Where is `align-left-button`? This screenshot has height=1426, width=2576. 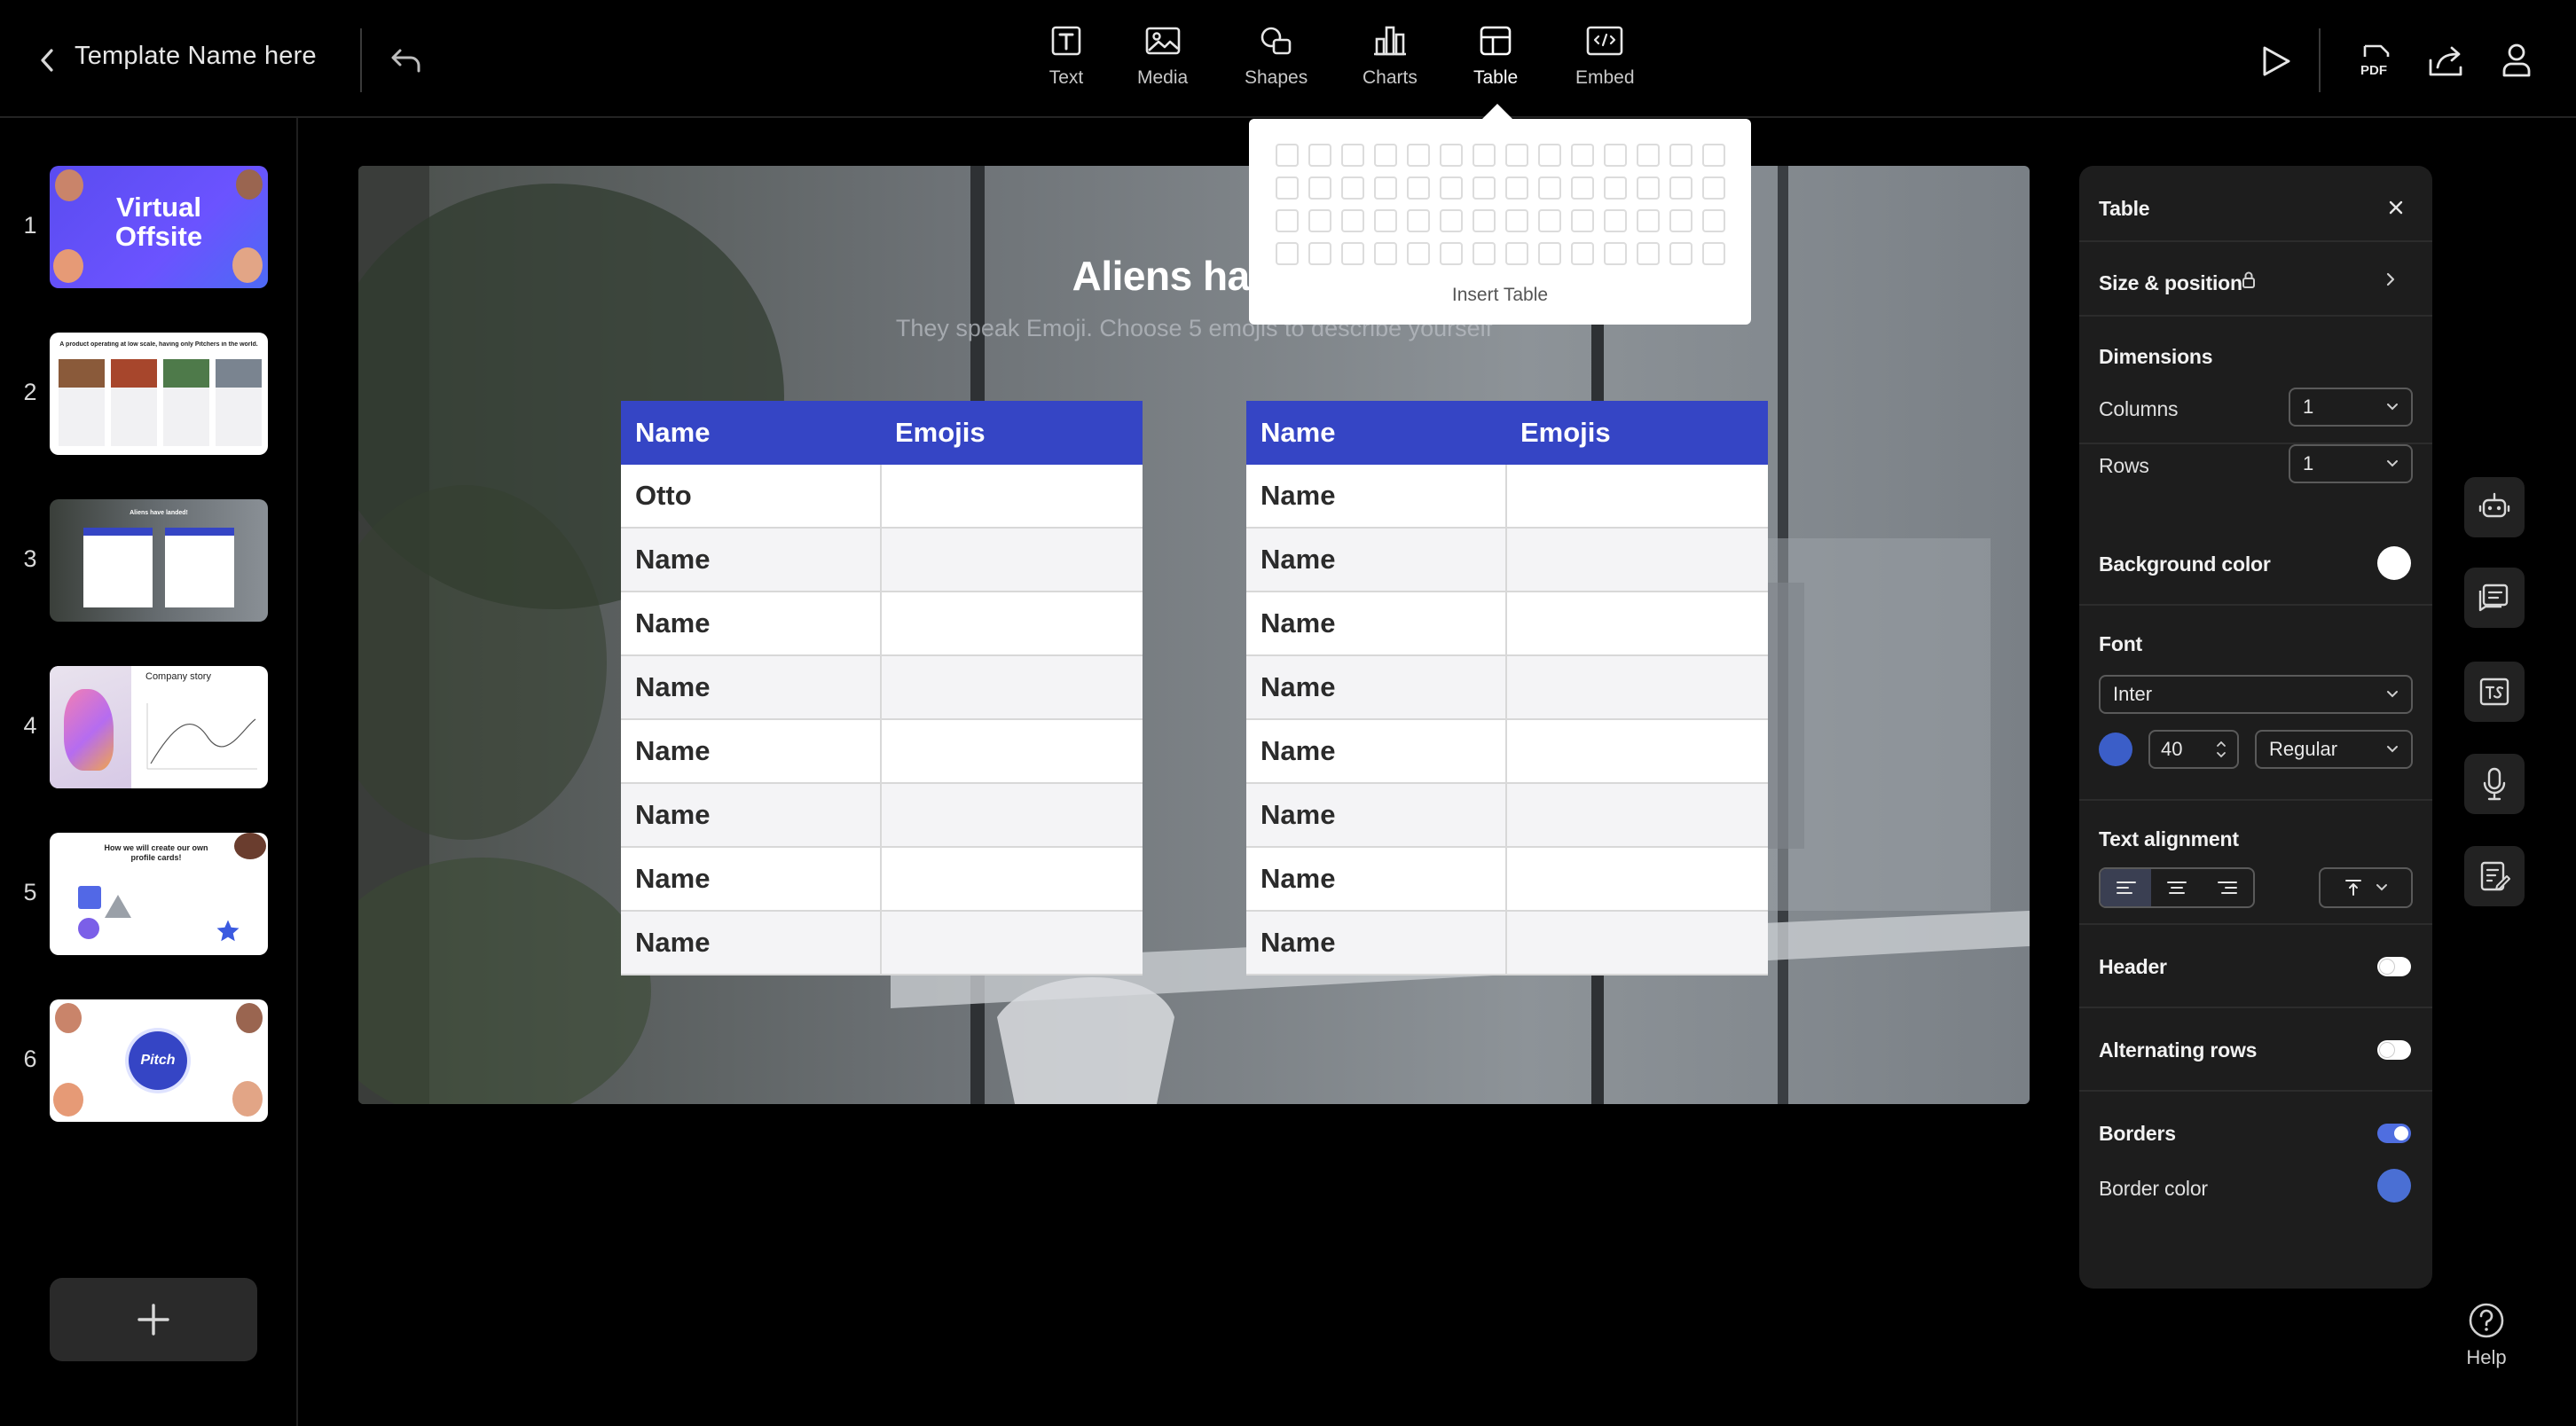 align-left-button is located at coordinates (2126, 888).